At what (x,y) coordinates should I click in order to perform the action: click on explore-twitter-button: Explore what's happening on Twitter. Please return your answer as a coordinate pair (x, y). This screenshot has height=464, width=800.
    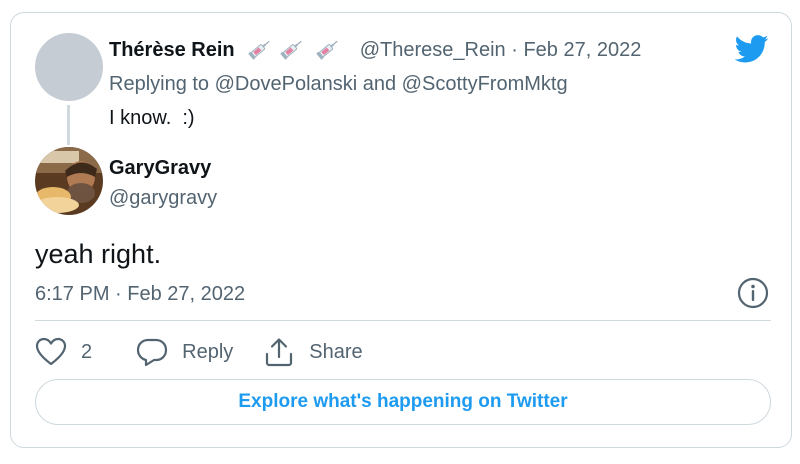
    Looking at the image, I should click on (403, 402).